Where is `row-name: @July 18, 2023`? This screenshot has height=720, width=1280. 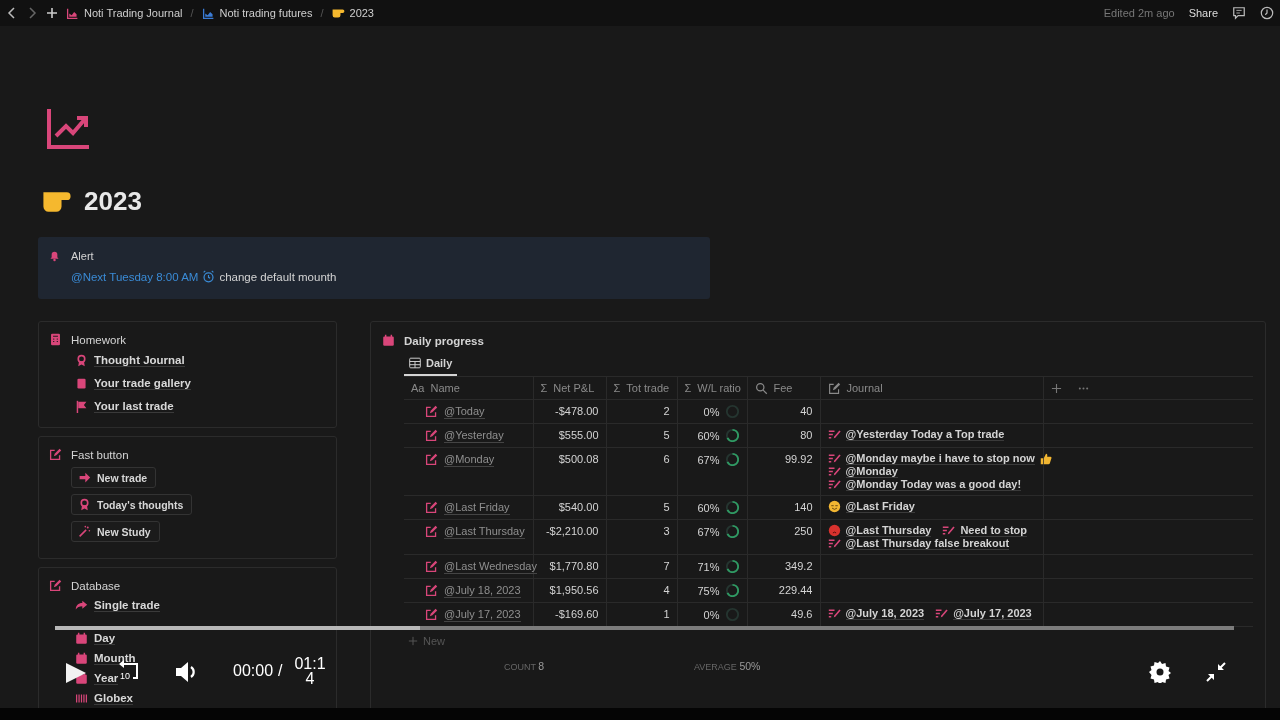
row-name: @July 18, 2023 is located at coordinates (482, 590).